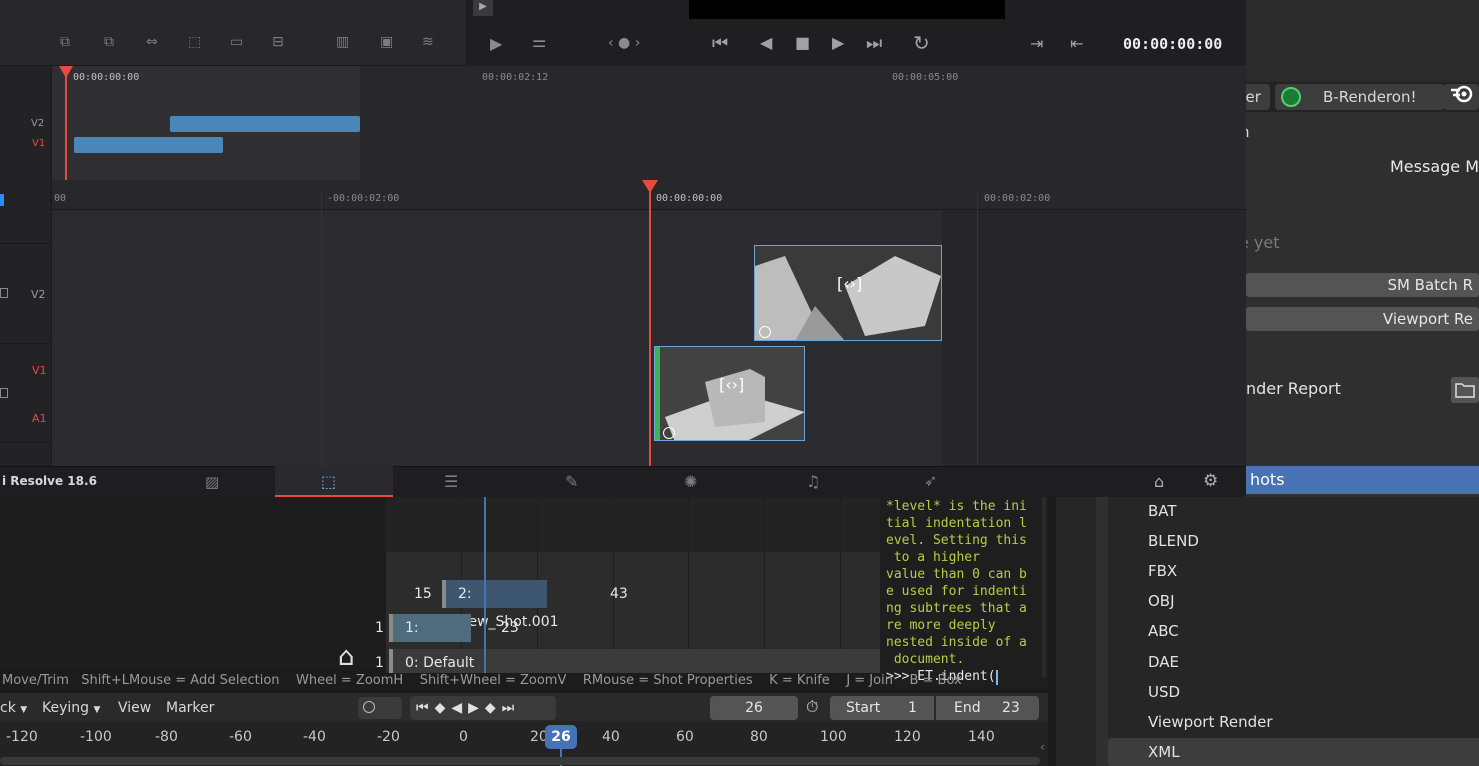  What do you see at coordinates (500, 605) in the screenshot?
I see `shot-strip-2: 2: New_Shot.001` at bounding box center [500, 605].